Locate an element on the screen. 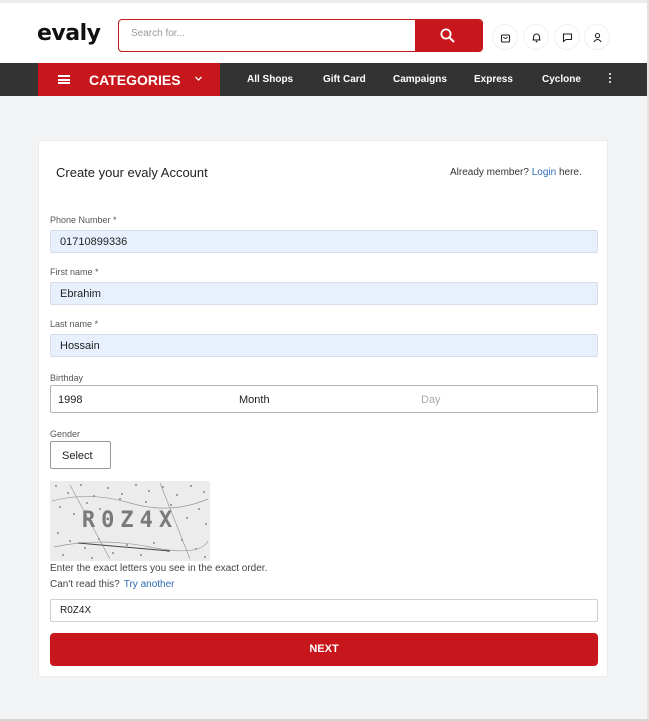  birthday-year-select: 1998 is located at coordinates (70, 400).